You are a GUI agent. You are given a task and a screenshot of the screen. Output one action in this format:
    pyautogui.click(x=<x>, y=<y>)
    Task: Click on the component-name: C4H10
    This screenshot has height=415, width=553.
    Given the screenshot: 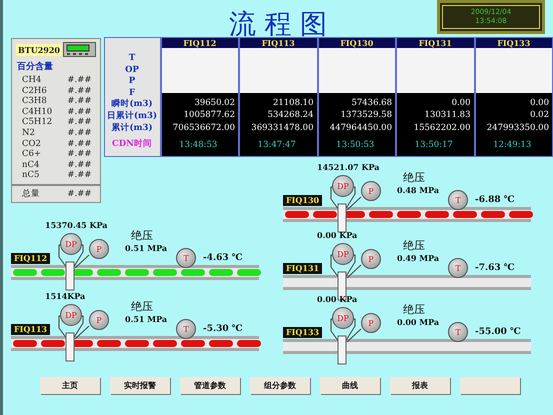 What is the action you would take?
    pyautogui.click(x=37, y=112)
    